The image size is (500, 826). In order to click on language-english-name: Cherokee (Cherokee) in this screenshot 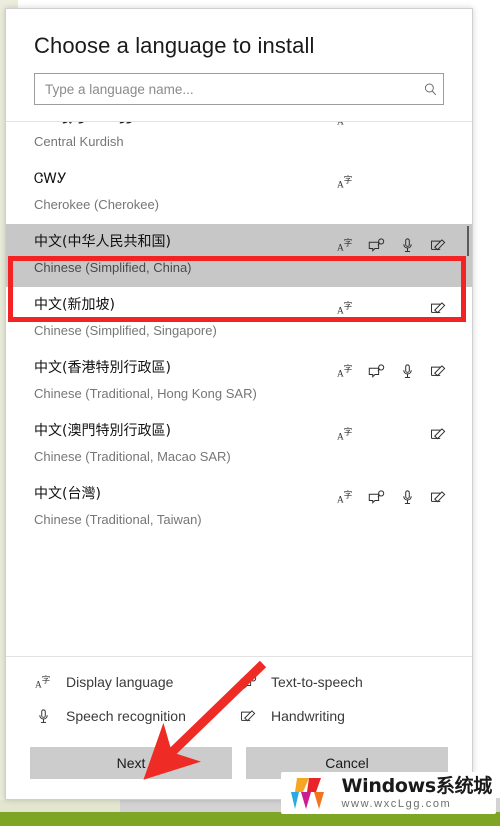, I will do `click(97, 204)`.